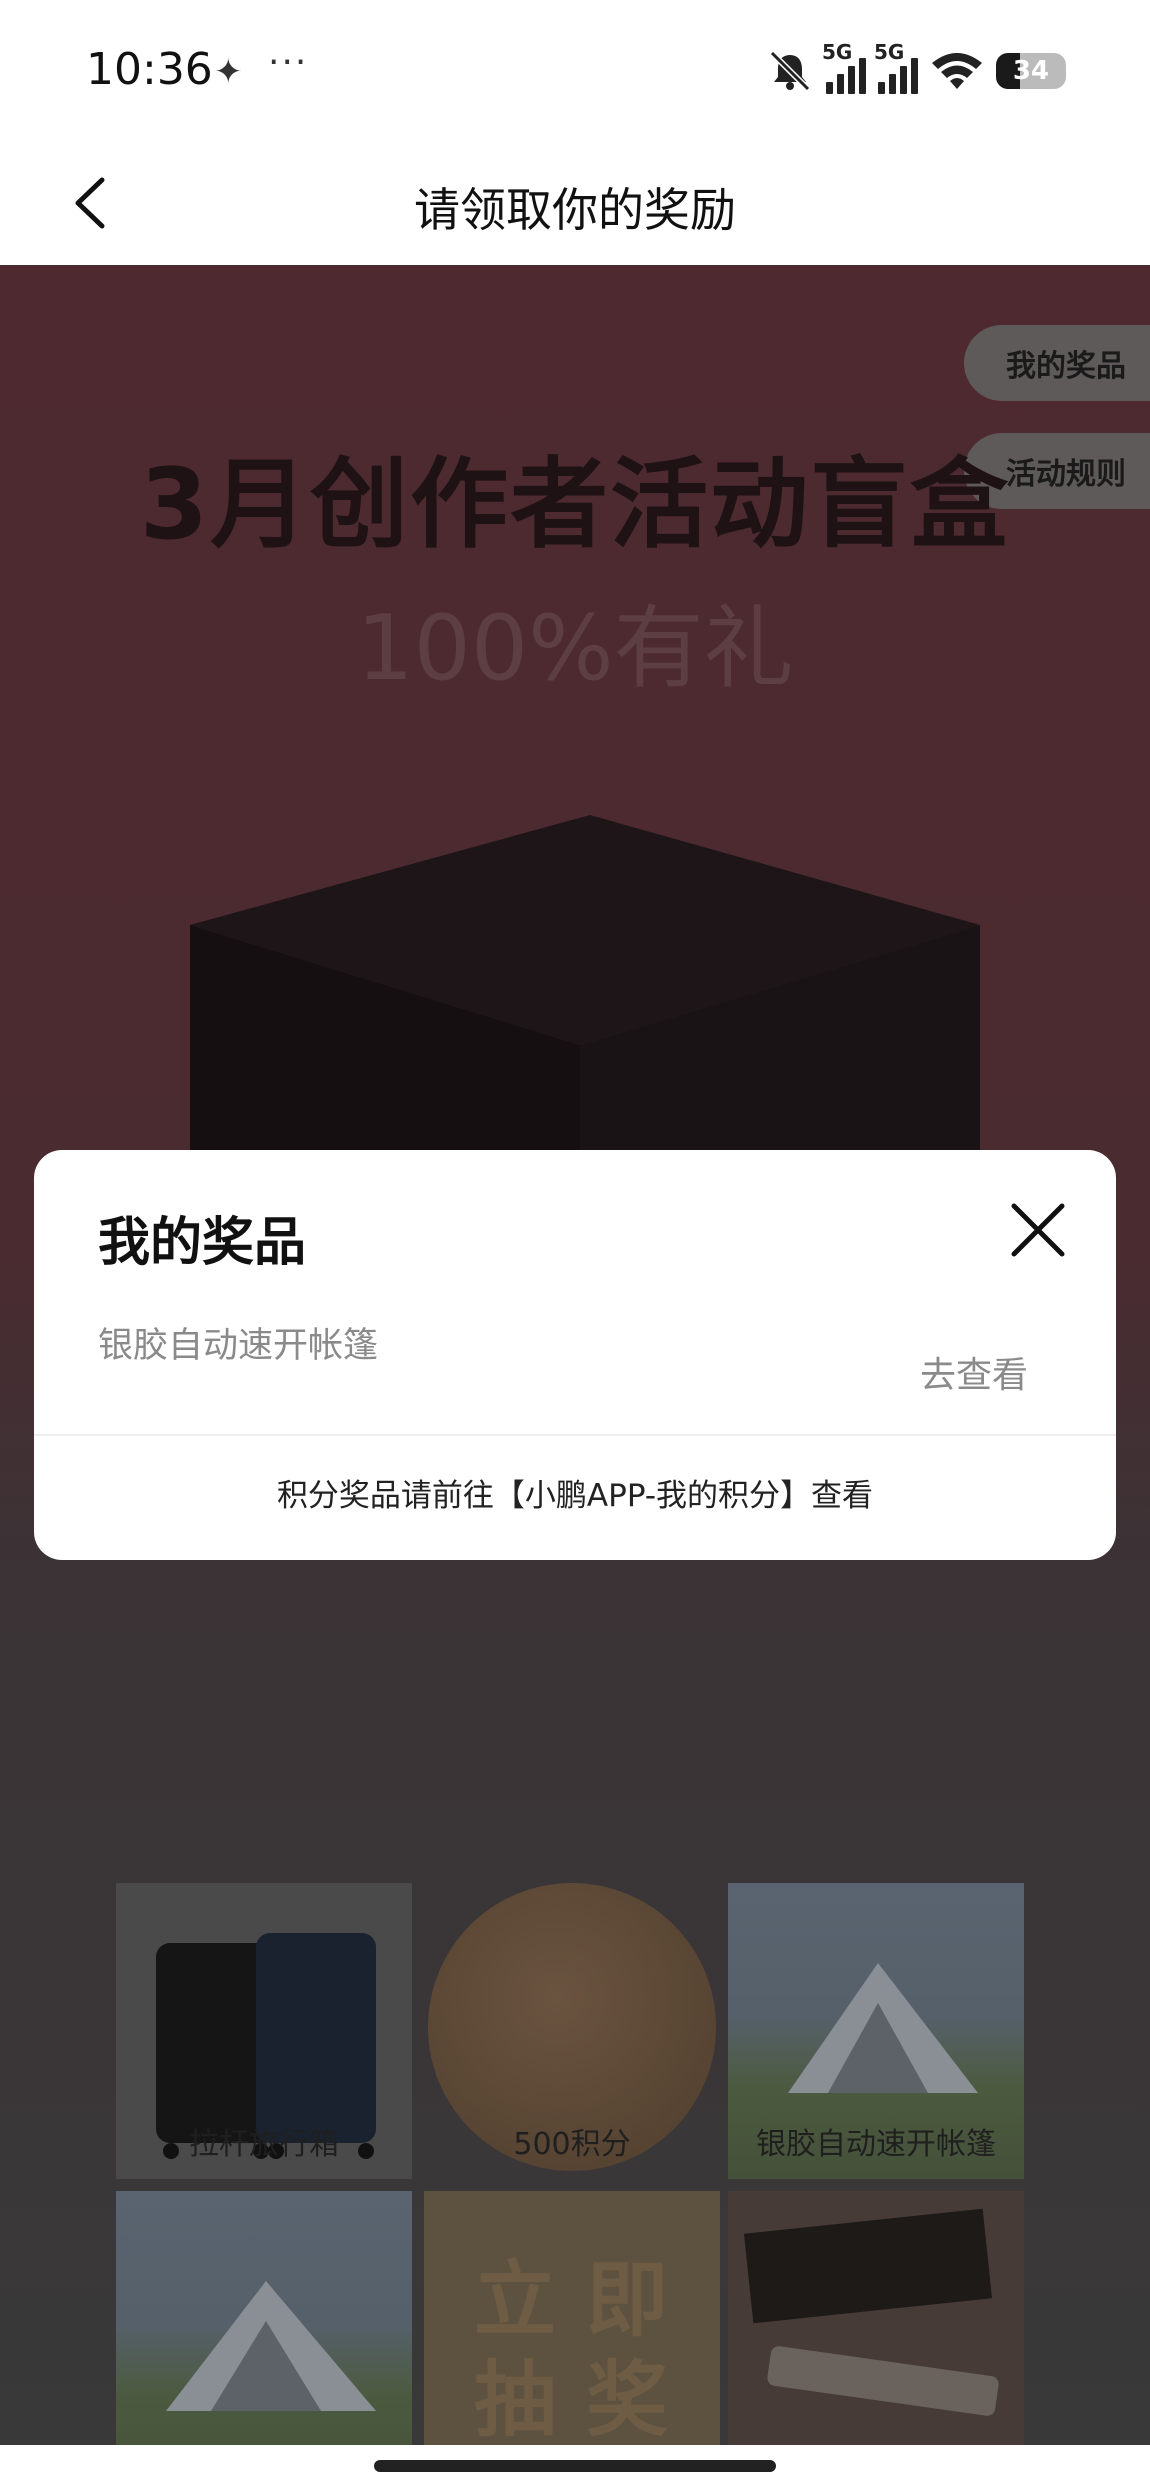  Describe the element at coordinates (889, 52) in the screenshot. I see `signal-type-2: 5G` at that location.